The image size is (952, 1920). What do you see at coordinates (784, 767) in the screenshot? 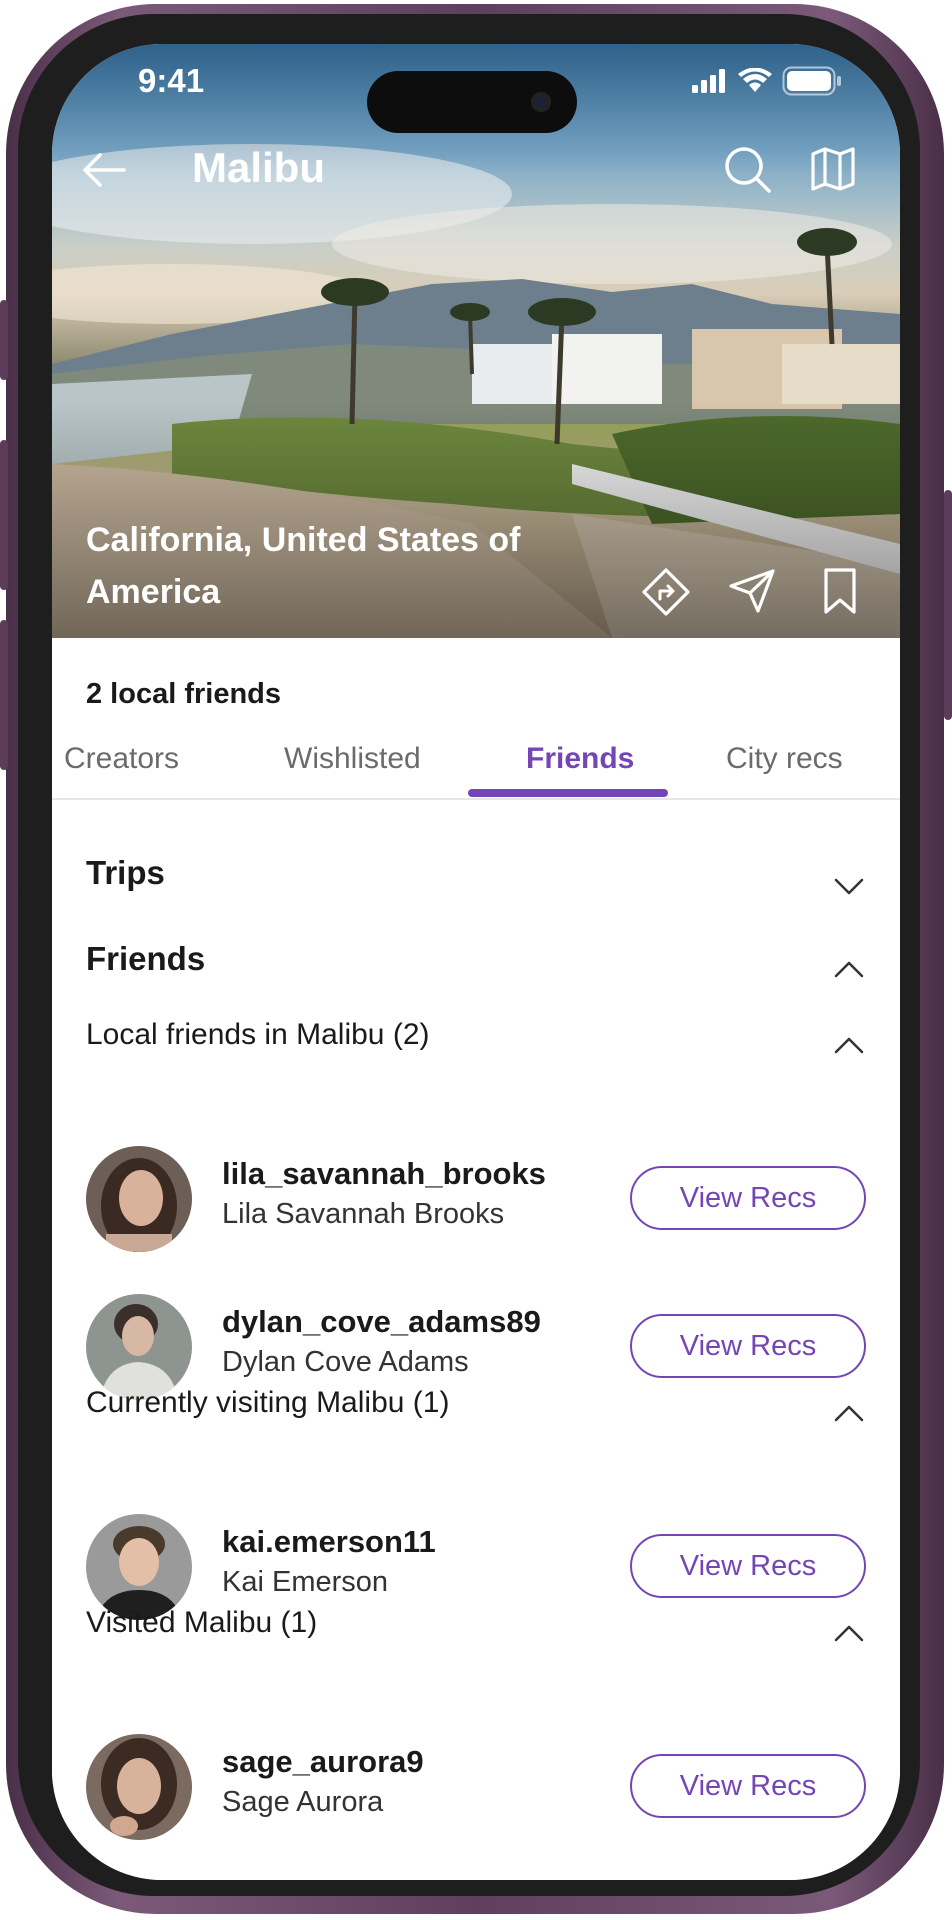
I see `tab-city-recs: City recs` at bounding box center [784, 767].